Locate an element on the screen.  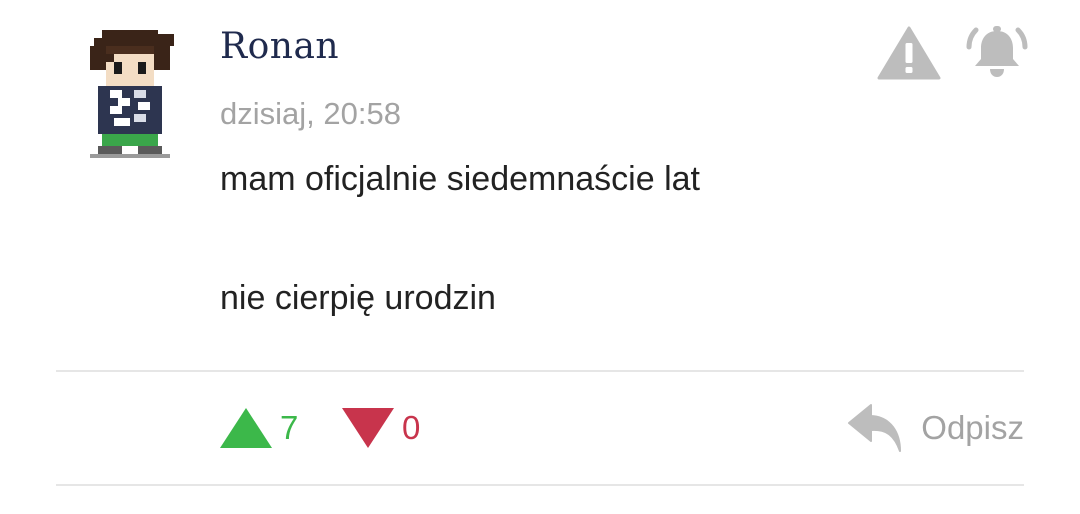
comment-timestamp: dzisiaj, 20:58 is located at coordinates (310, 113).